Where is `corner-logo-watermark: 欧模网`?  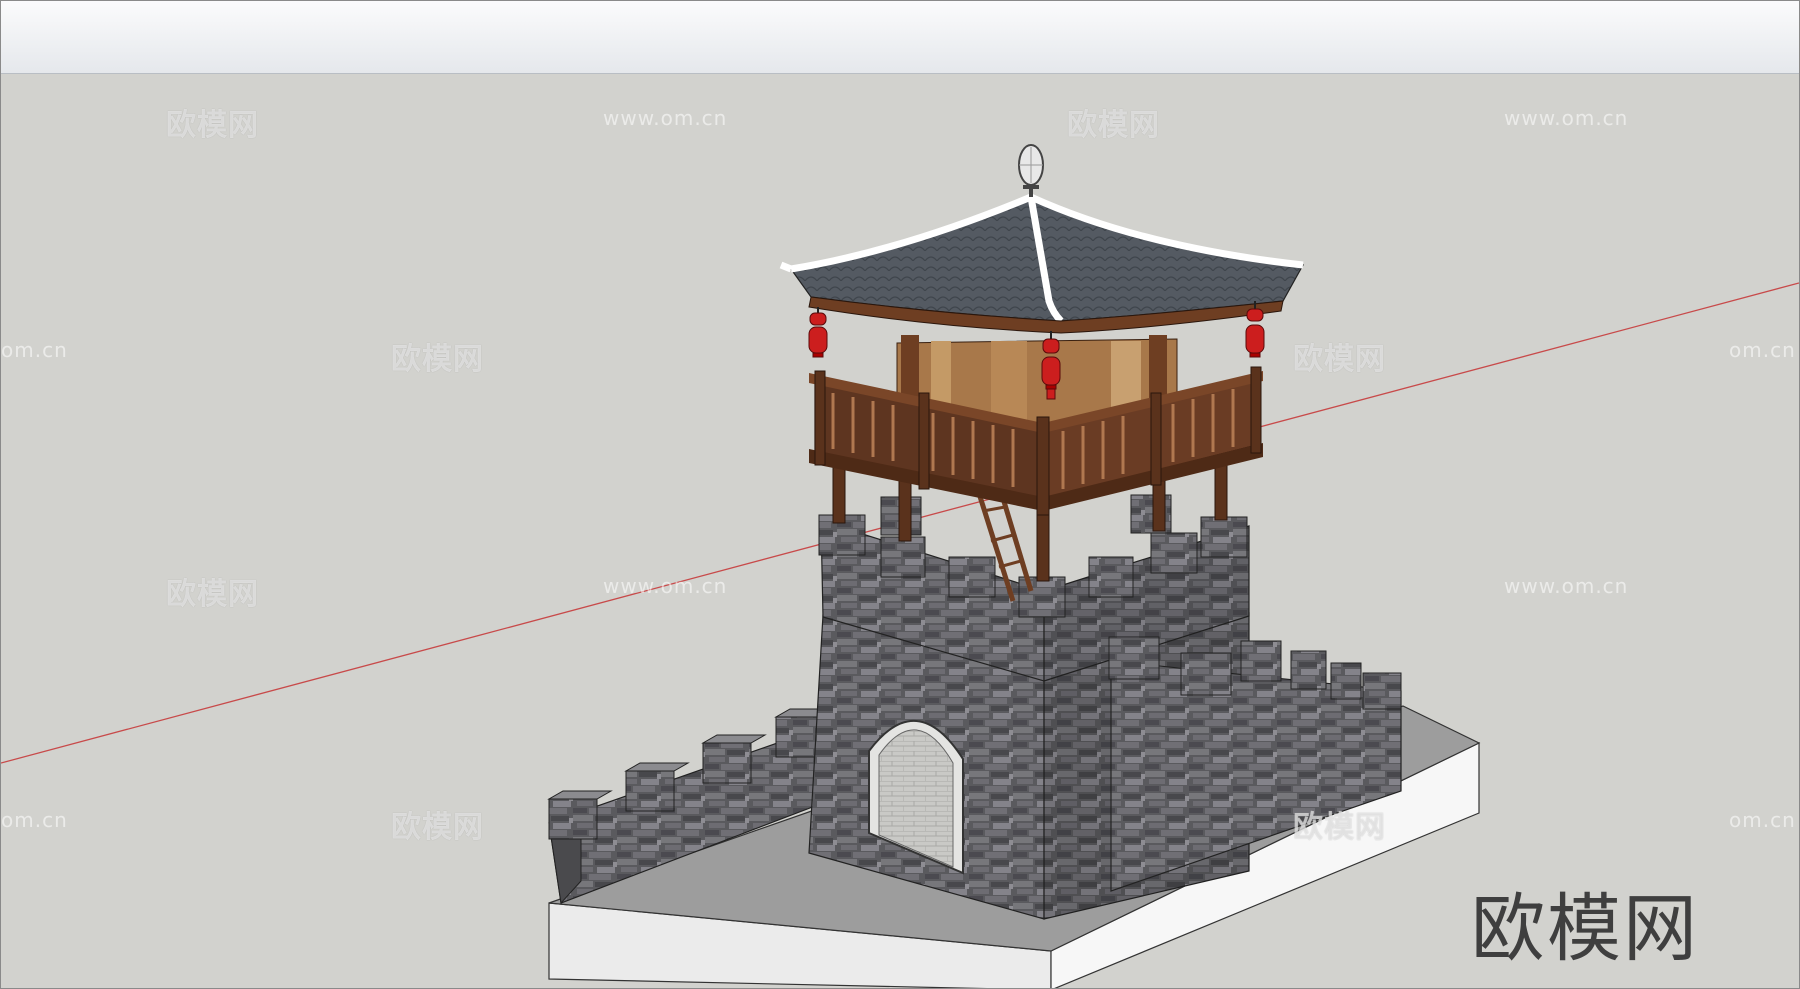 corner-logo-watermark: 欧模网 is located at coordinates (1585, 929).